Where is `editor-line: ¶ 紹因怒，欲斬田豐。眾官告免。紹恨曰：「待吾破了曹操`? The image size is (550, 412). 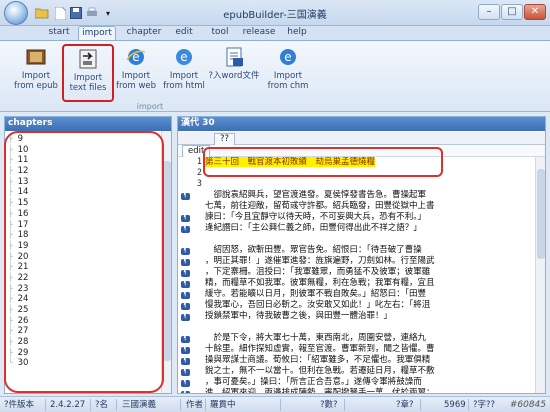
editor-line: ¶ 紹因怒，欲斬田豐。眾官告免。紹恨曰：「待吾破了曹操 is located at coordinates (356, 250).